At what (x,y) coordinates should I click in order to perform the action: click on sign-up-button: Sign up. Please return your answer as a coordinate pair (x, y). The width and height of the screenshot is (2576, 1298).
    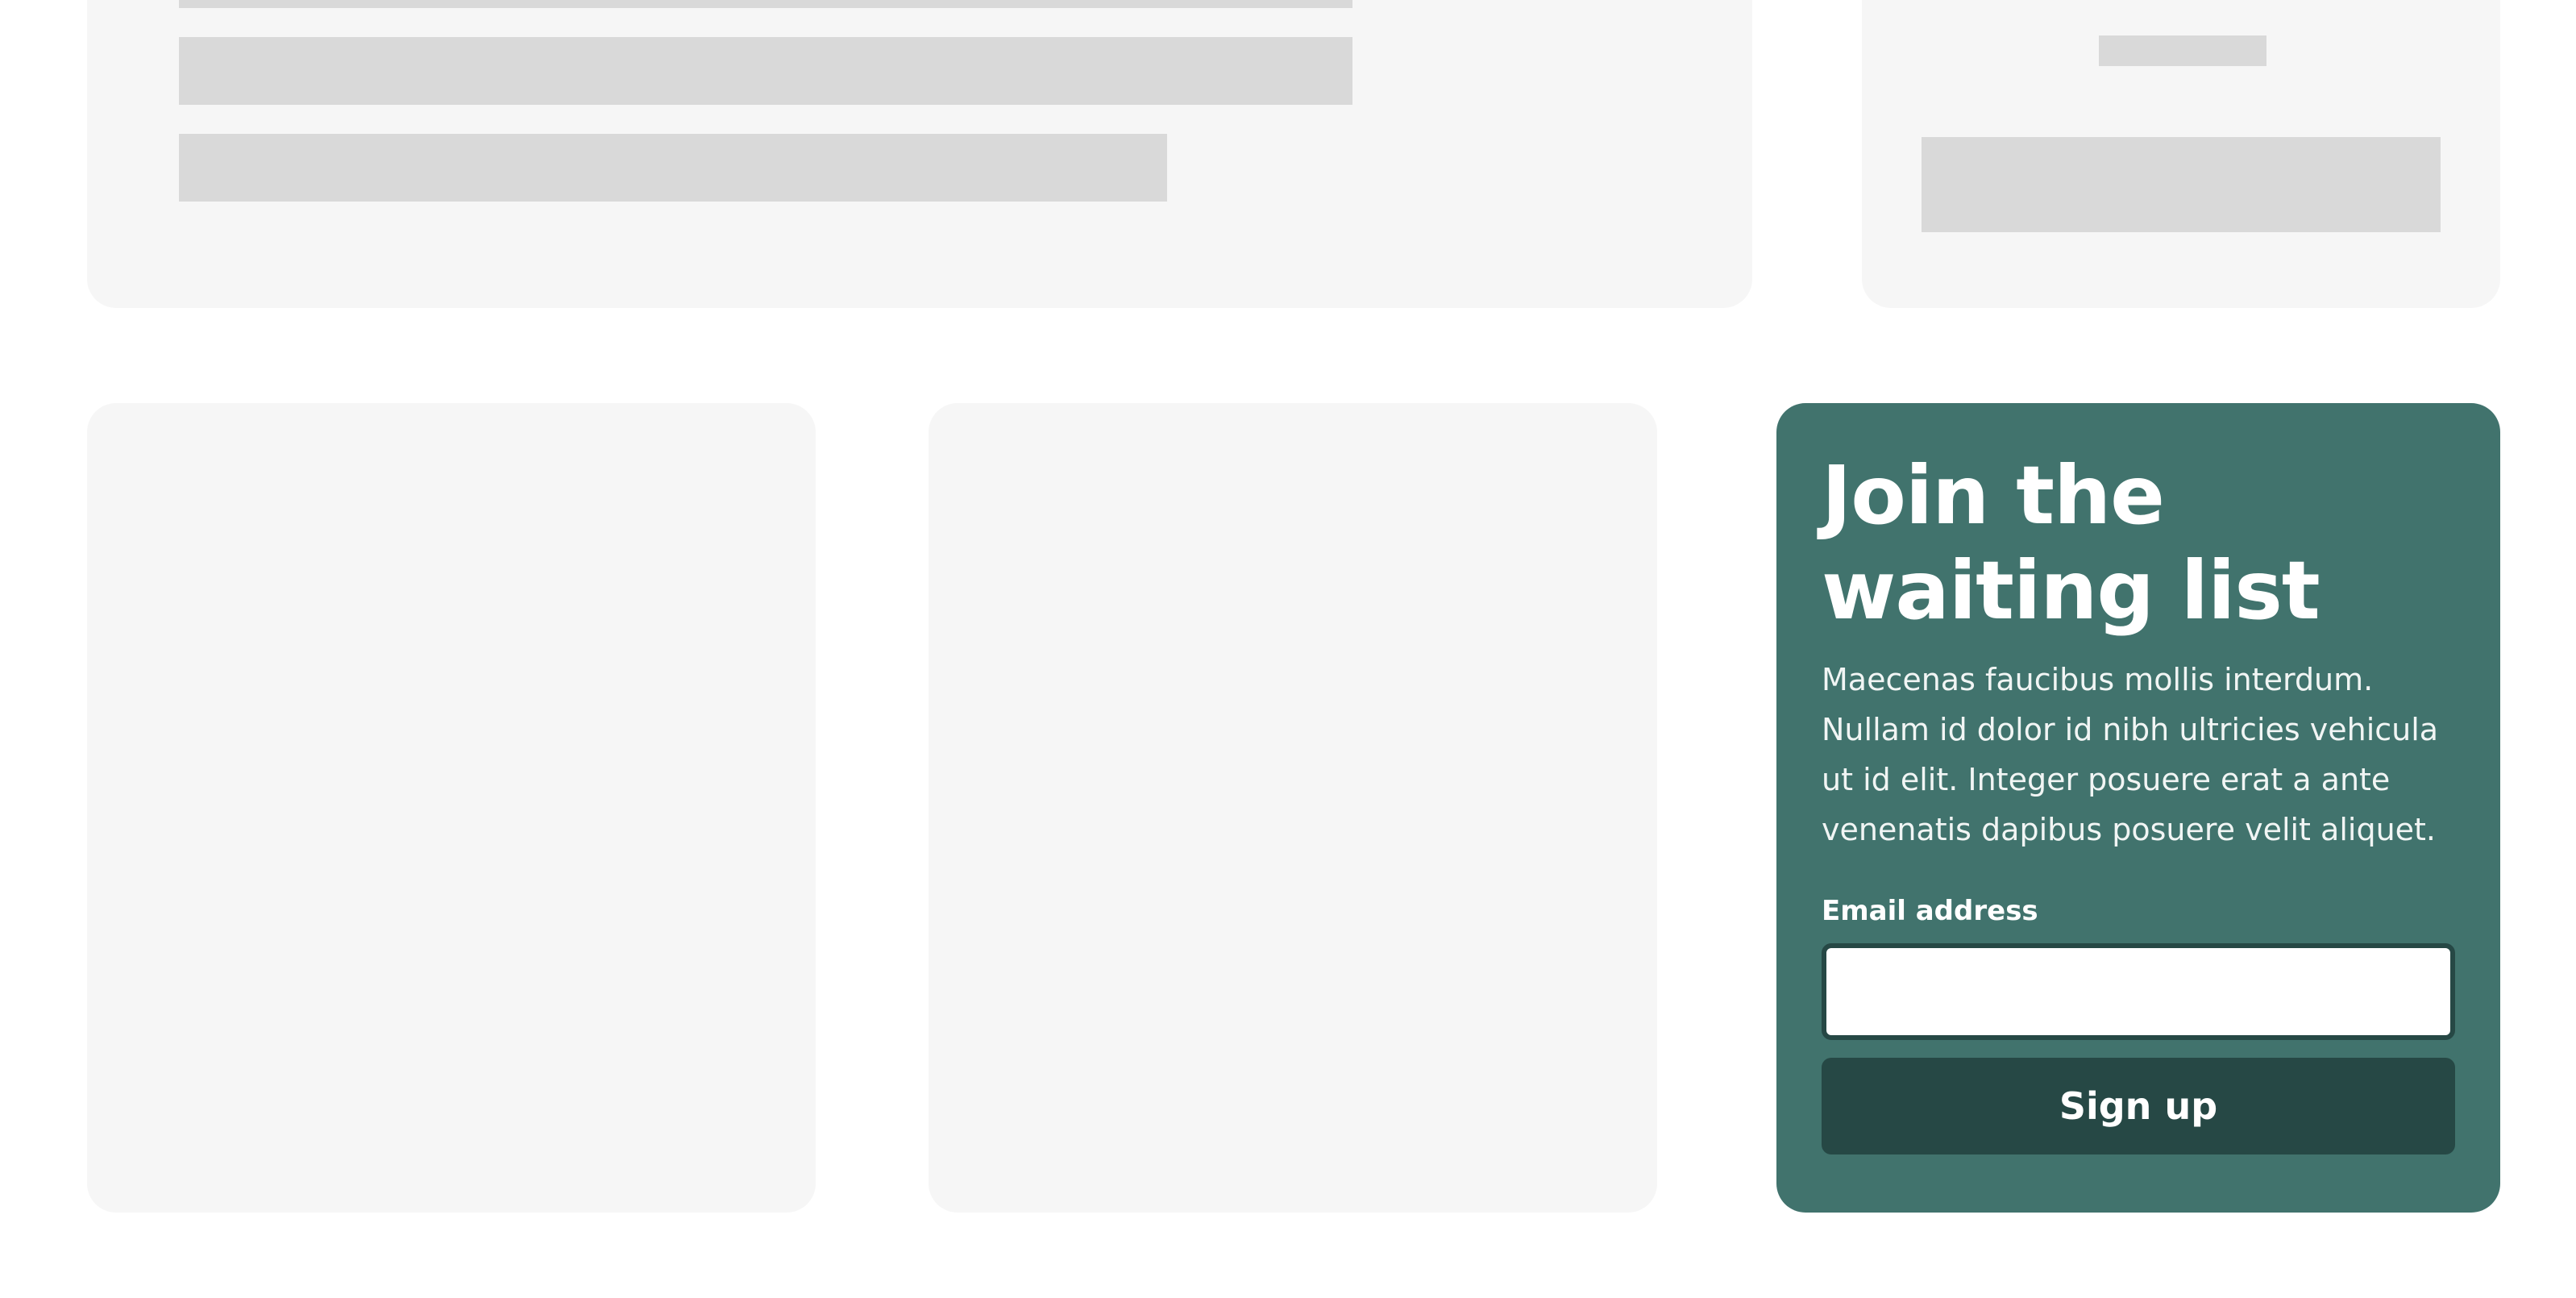
    Looking at the image, I should click on (2138, 1106).